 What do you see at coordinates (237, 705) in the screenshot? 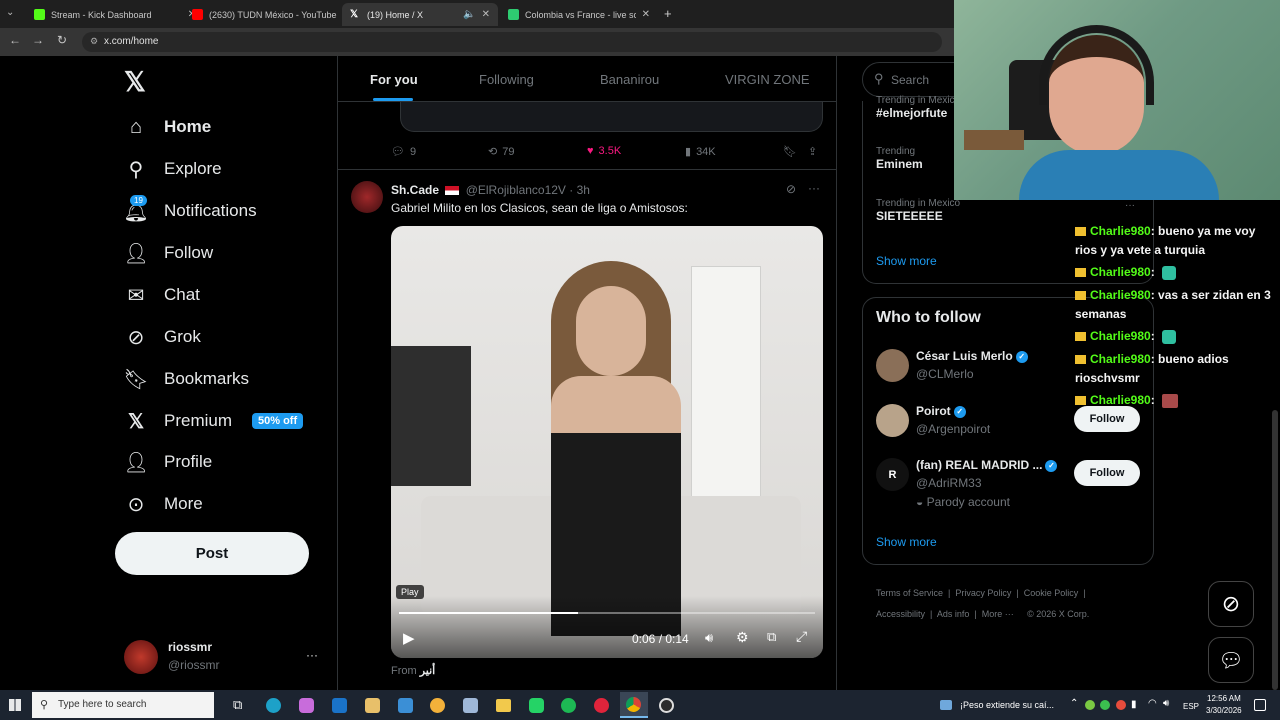
I see `task-view-icon: ⧉` at bounding box center [237, 705].